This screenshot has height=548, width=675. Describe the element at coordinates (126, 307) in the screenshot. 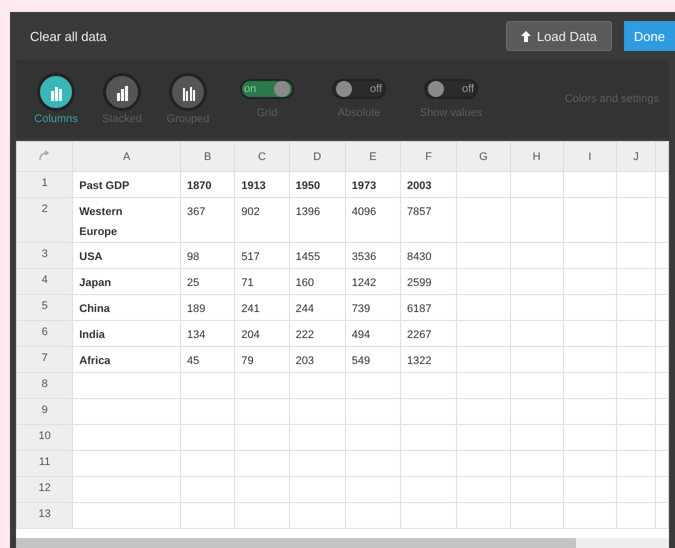

I see `table-cell: China` at that location.